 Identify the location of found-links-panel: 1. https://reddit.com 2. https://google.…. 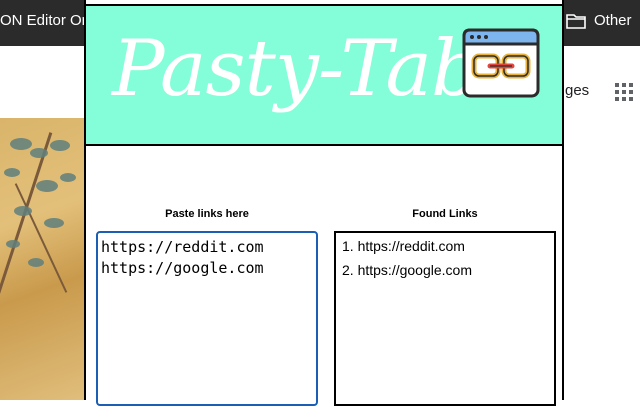
(445, 318).